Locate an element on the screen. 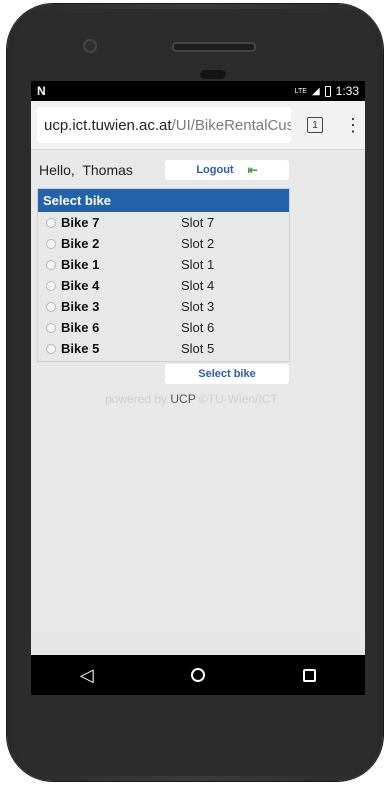 The image size is (390, 785). bike-name: Bike 1 is located at coordinates (80, 264).